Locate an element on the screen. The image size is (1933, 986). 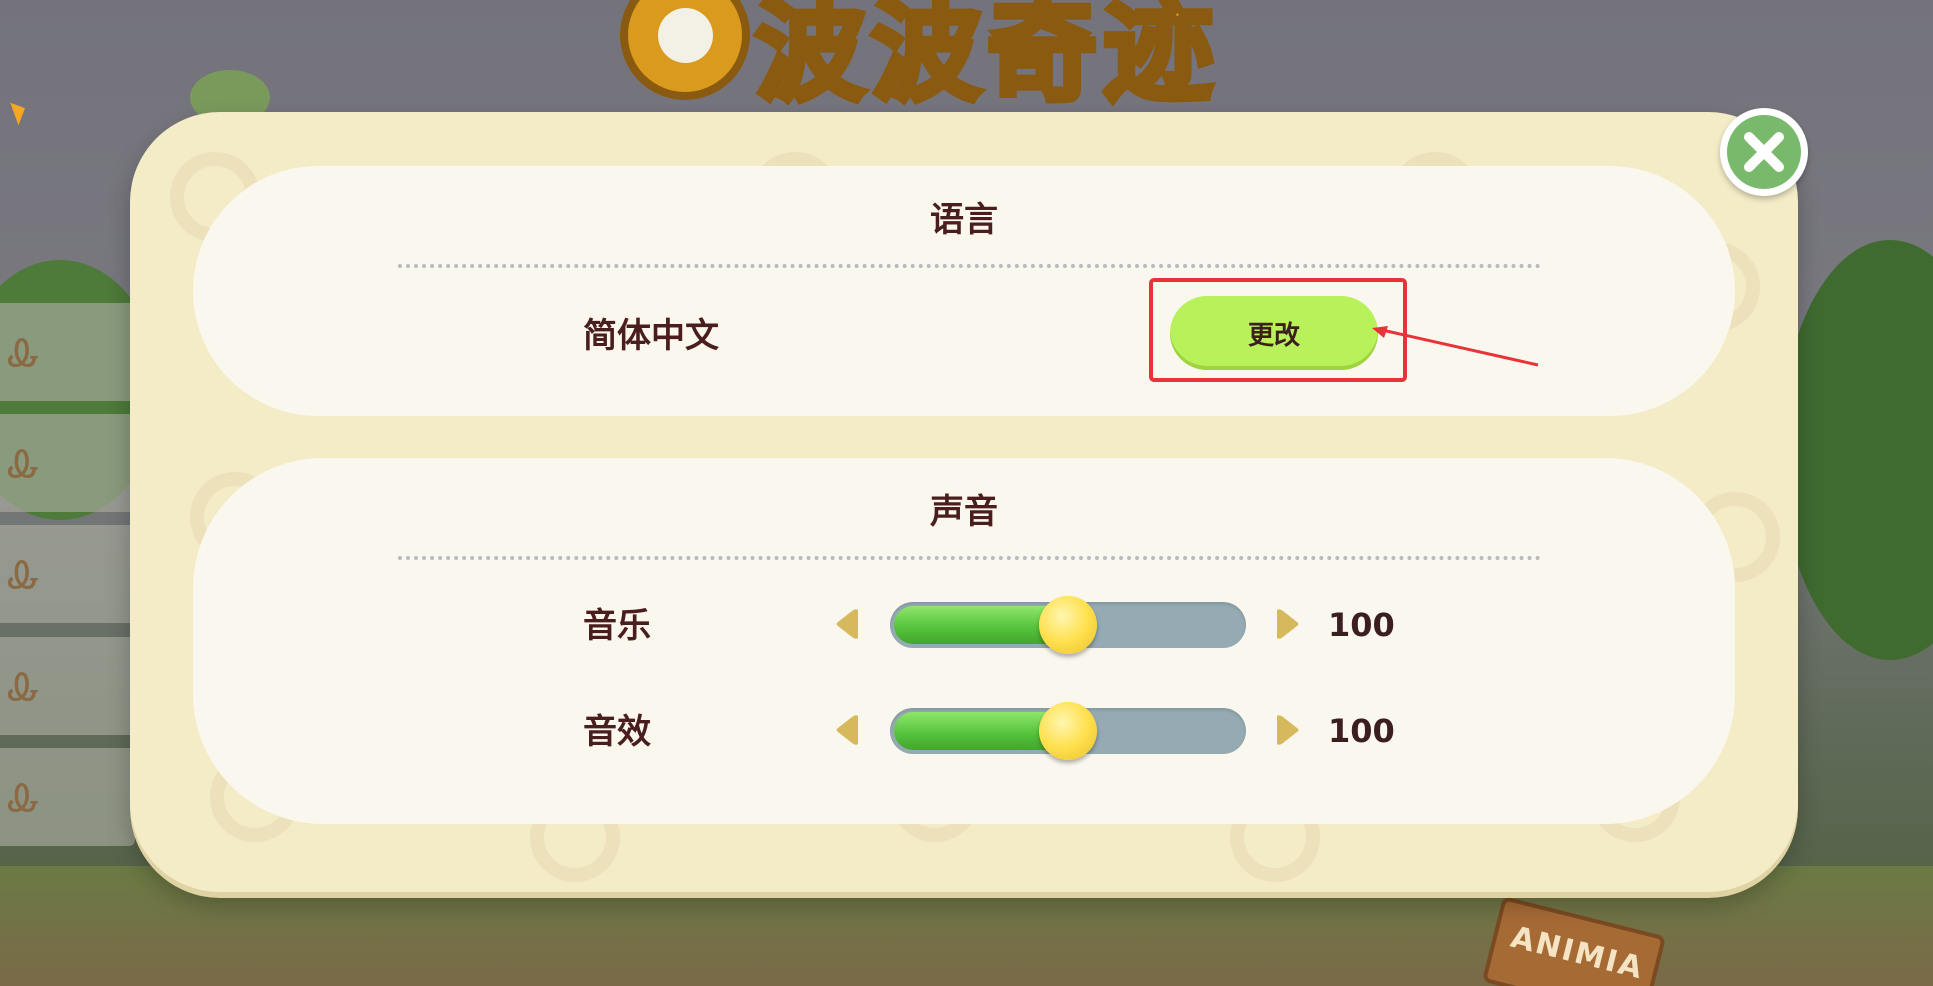
current-language: 简体中文 is located at coordinates (651, 336).